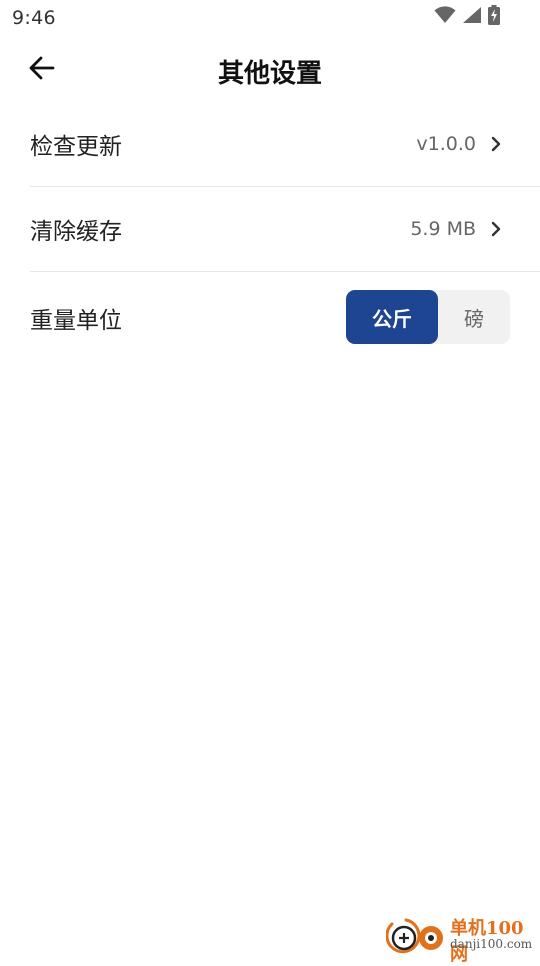  I want to click on status-bar: 9:46, so click(270, 18).